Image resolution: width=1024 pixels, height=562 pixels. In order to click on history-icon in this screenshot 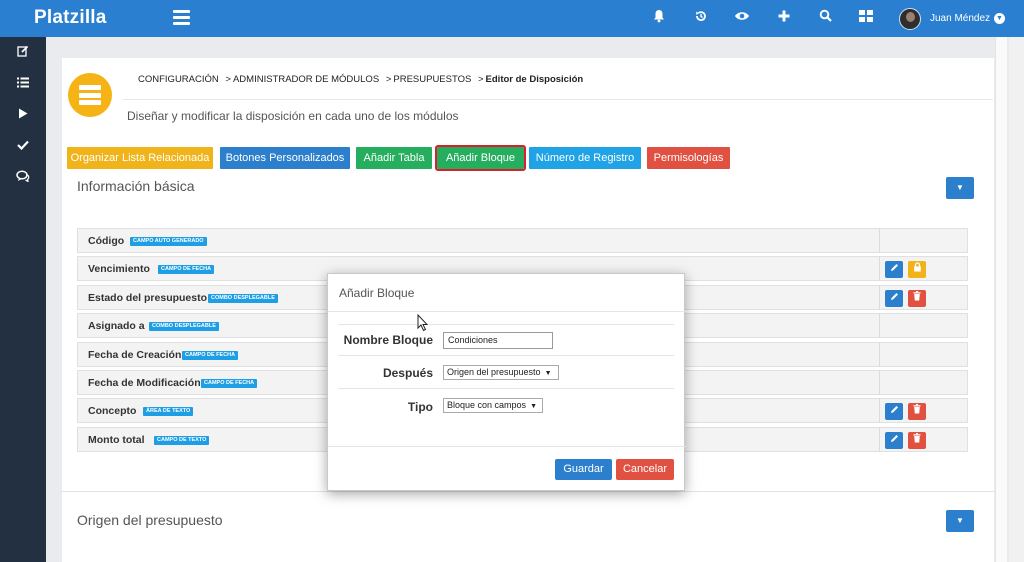, I will do `click(701, 18)`.